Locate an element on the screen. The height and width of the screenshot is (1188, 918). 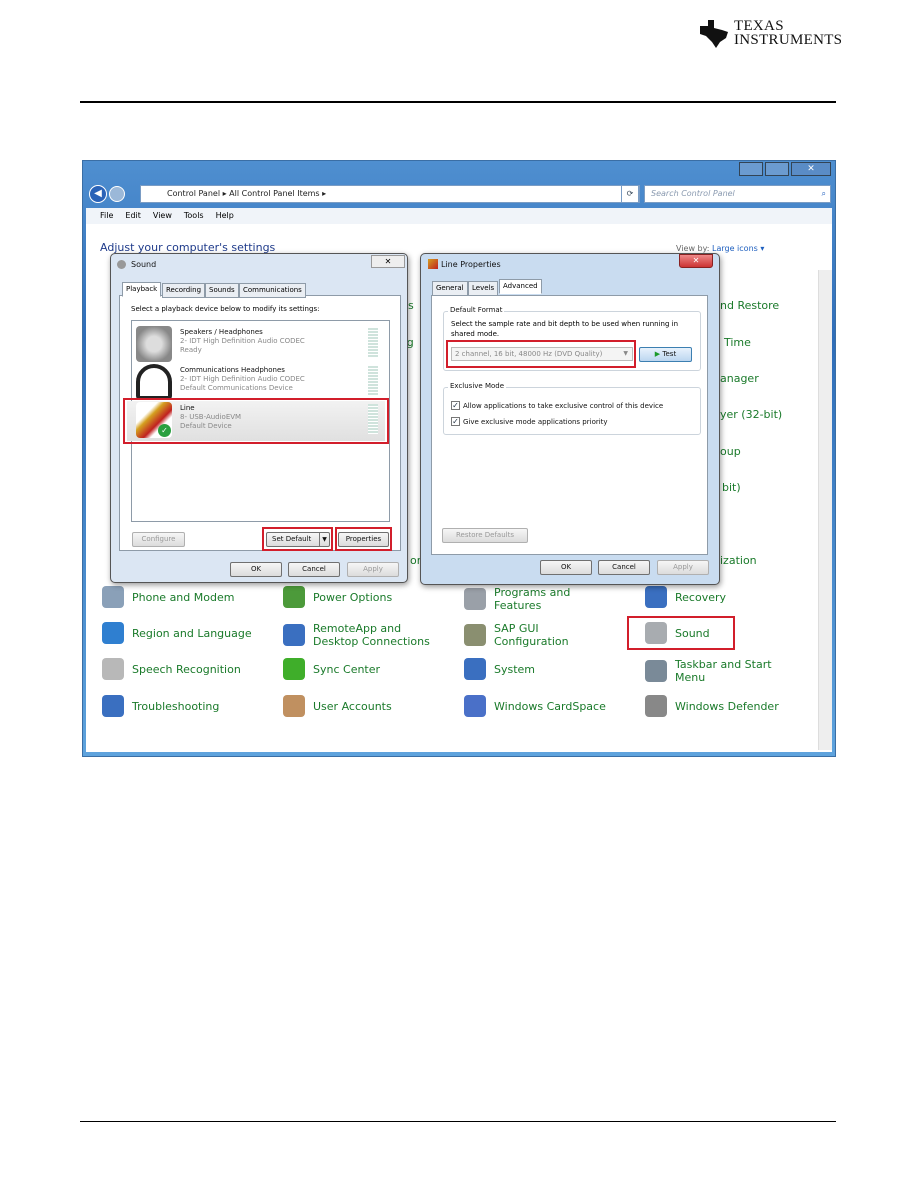
exclusive-mode-group: Exclusive Mode is located at coordinates (572, 408).